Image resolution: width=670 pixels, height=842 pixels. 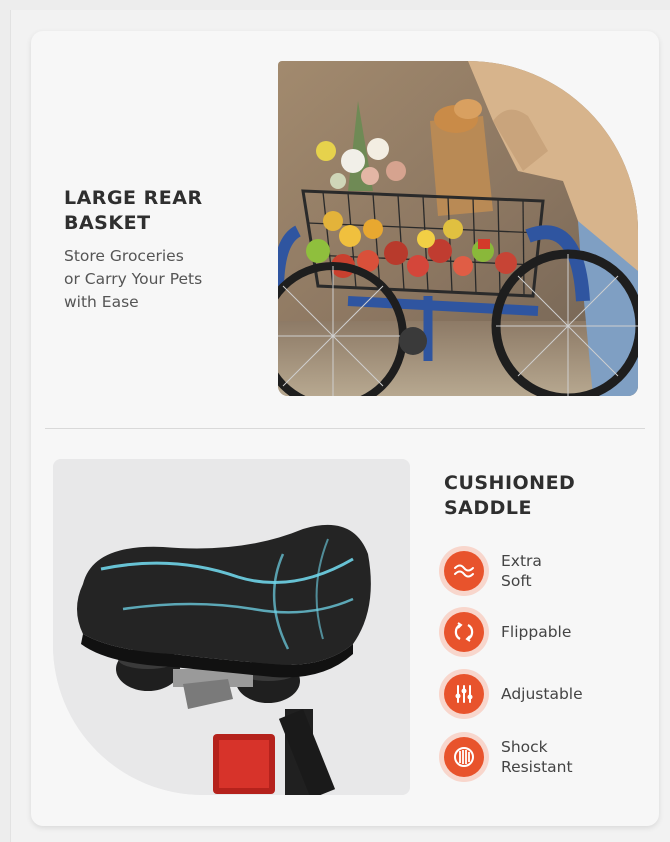 What do you see at coordinates (536, 632) in the screenshot?
I see `feature-label-flippable: Flippable` at bounding box center [536, 632].